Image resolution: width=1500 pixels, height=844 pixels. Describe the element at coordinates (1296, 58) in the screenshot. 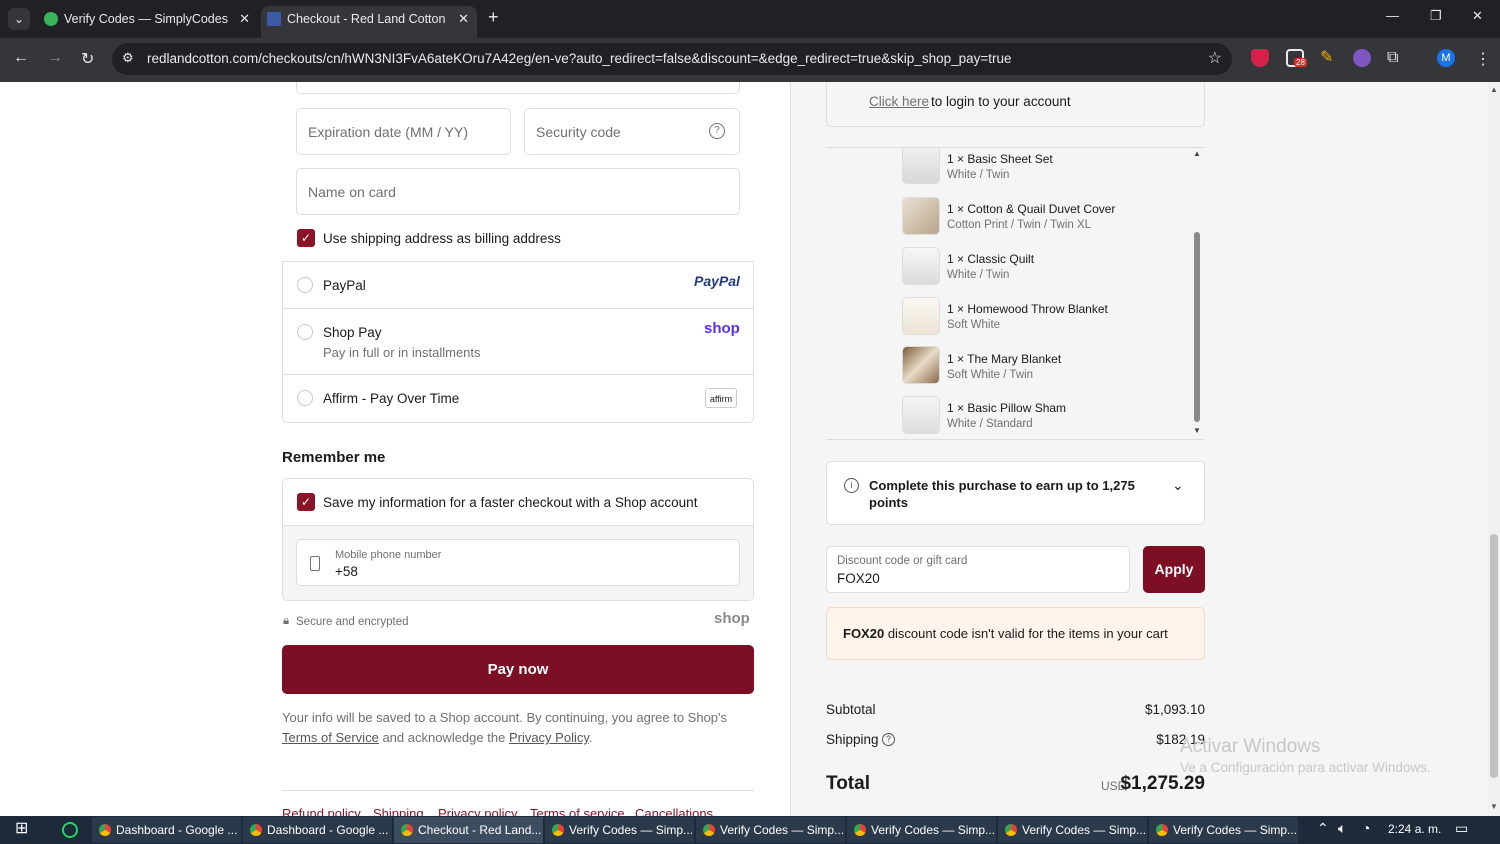

I see `extension-badge-icon: 28` at that location.